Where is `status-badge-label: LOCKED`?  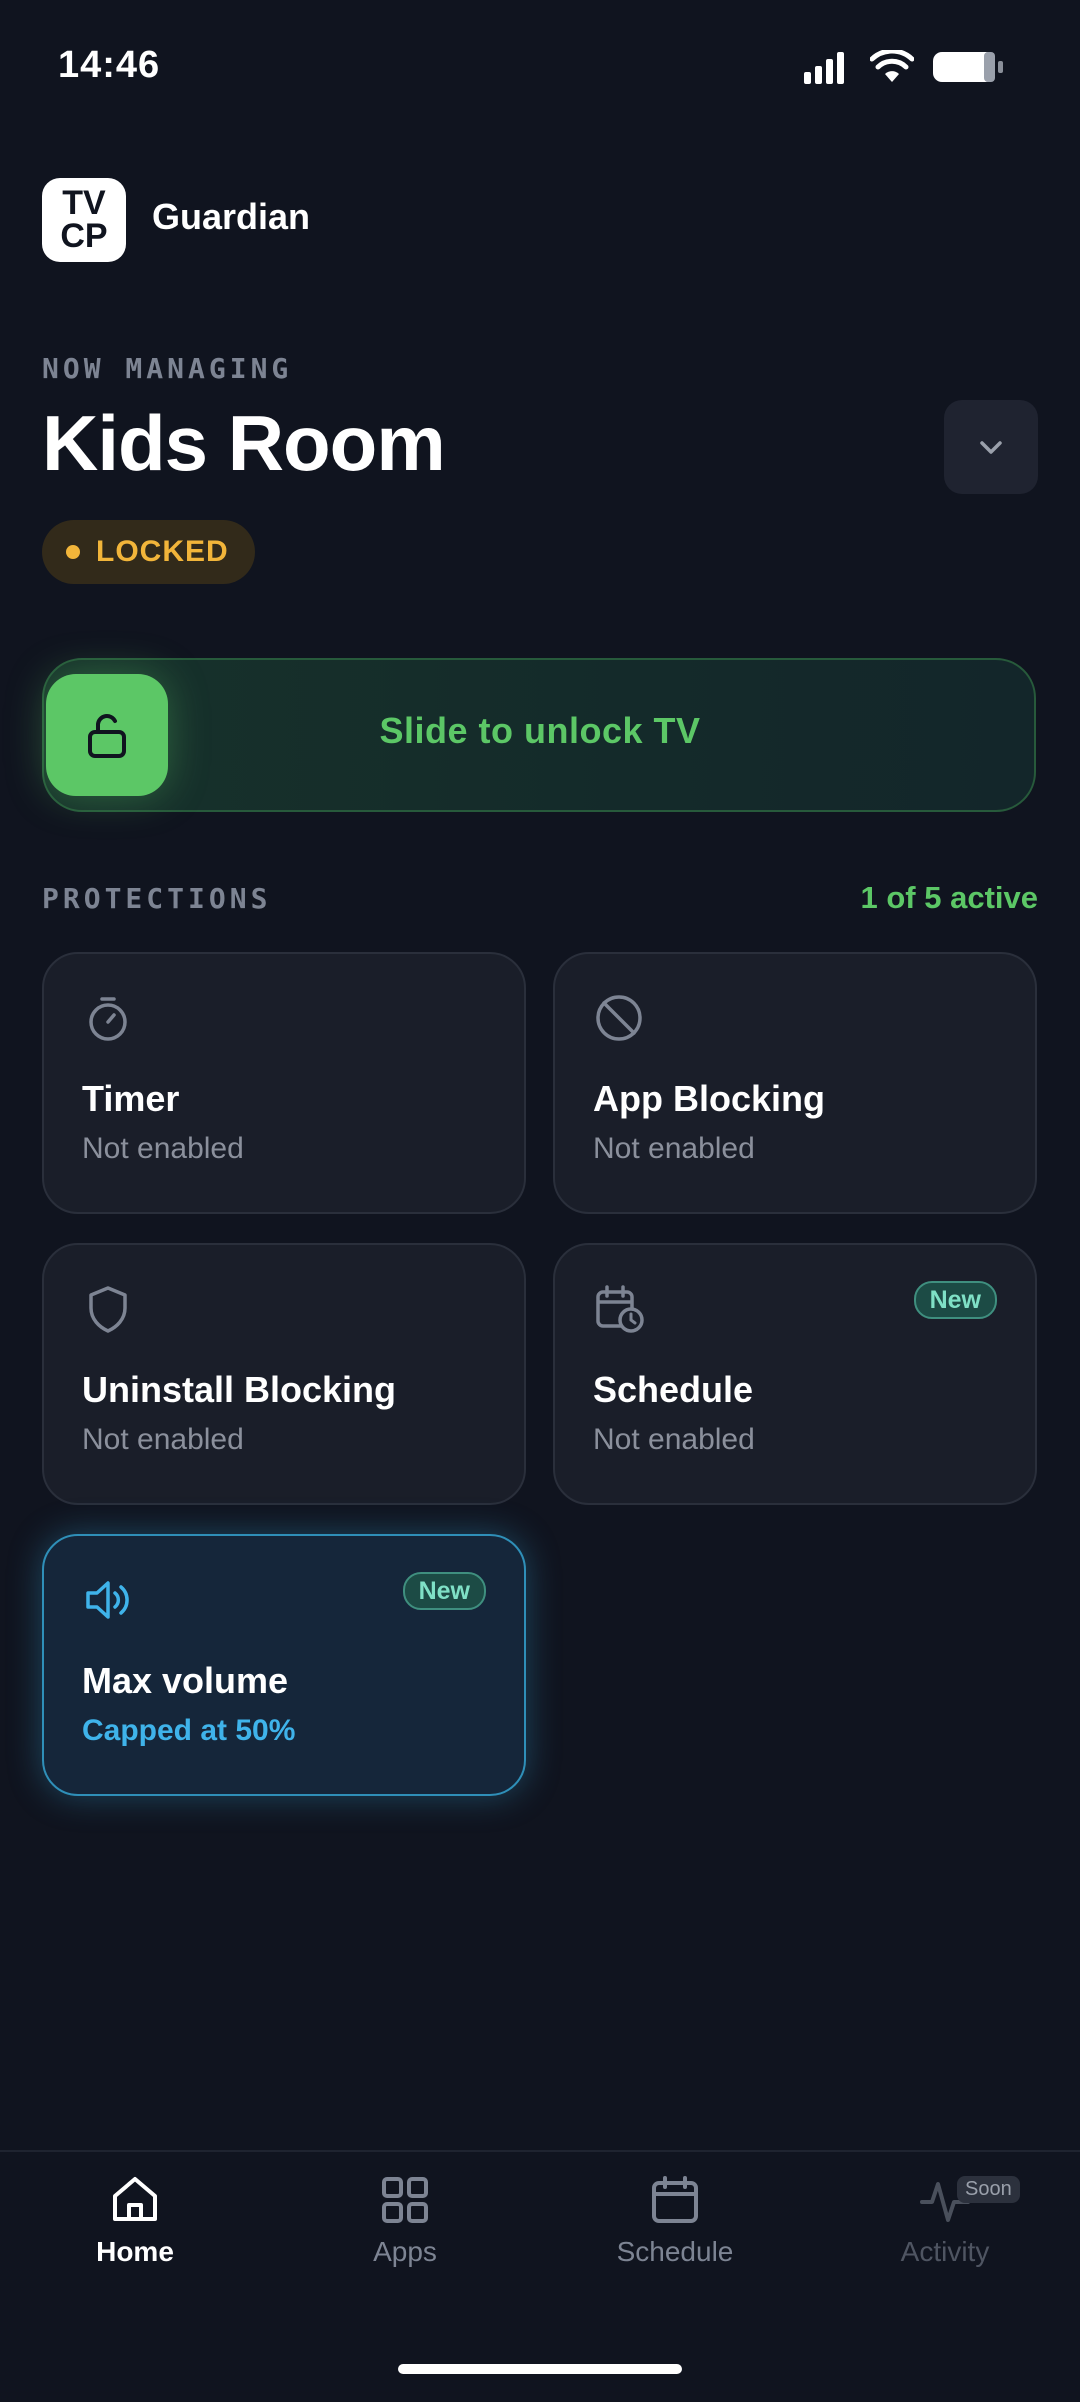
status-badge-label: LOCKED is located at coordinates (162, 551).